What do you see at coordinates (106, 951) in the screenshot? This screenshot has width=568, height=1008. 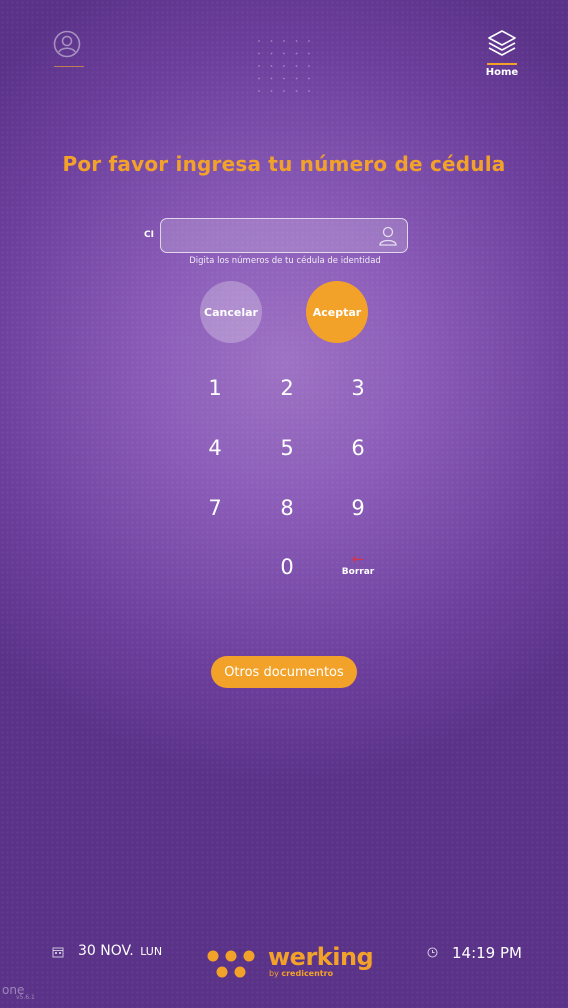 I see `date-value: 30 NOV.` at bounding box center [106, 951].